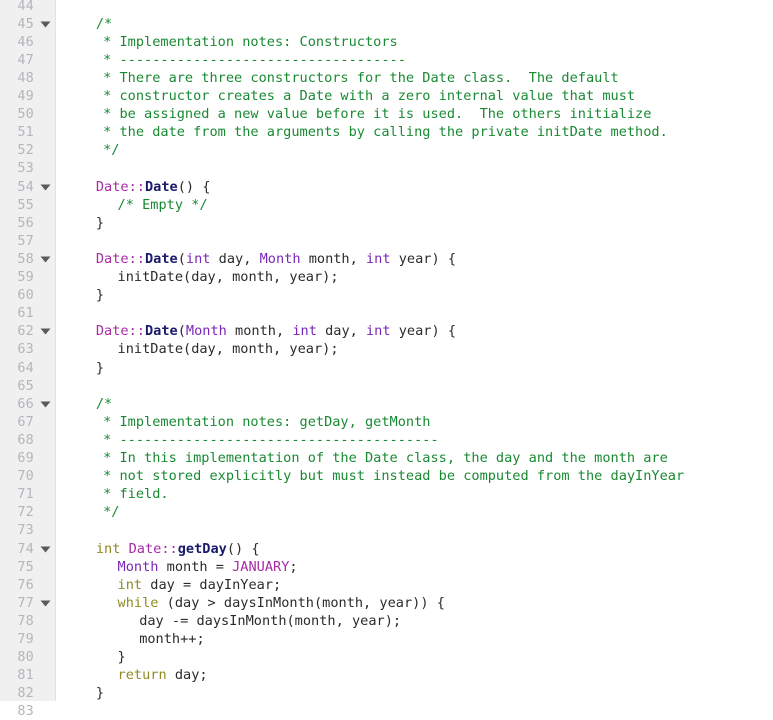 The image size is (773, 720). What do you see at coordinates (301, 602) in the screenshot?
I see `code-token: (day > daysInMonth(month, year)) {` at bounding box center [301, 602].